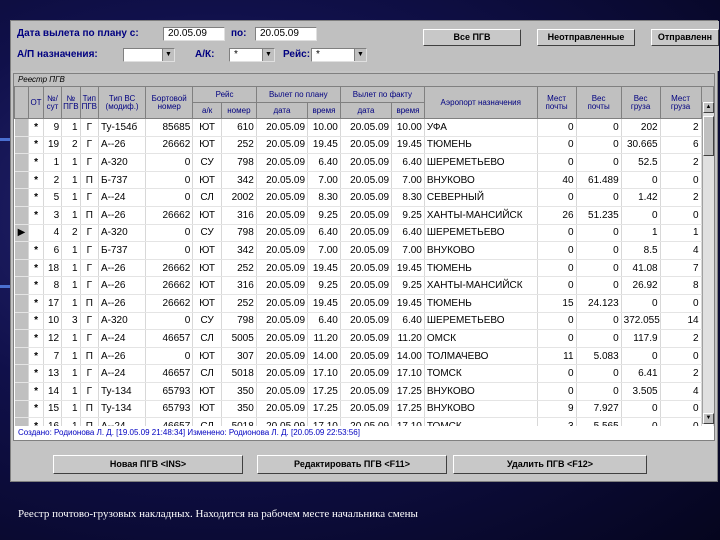 The height and width of the screenshot is (540, 720). What do you see at coordinates (36, 233) in the screenshot?
I see `ot-cell` at bounding box center [36, 233].